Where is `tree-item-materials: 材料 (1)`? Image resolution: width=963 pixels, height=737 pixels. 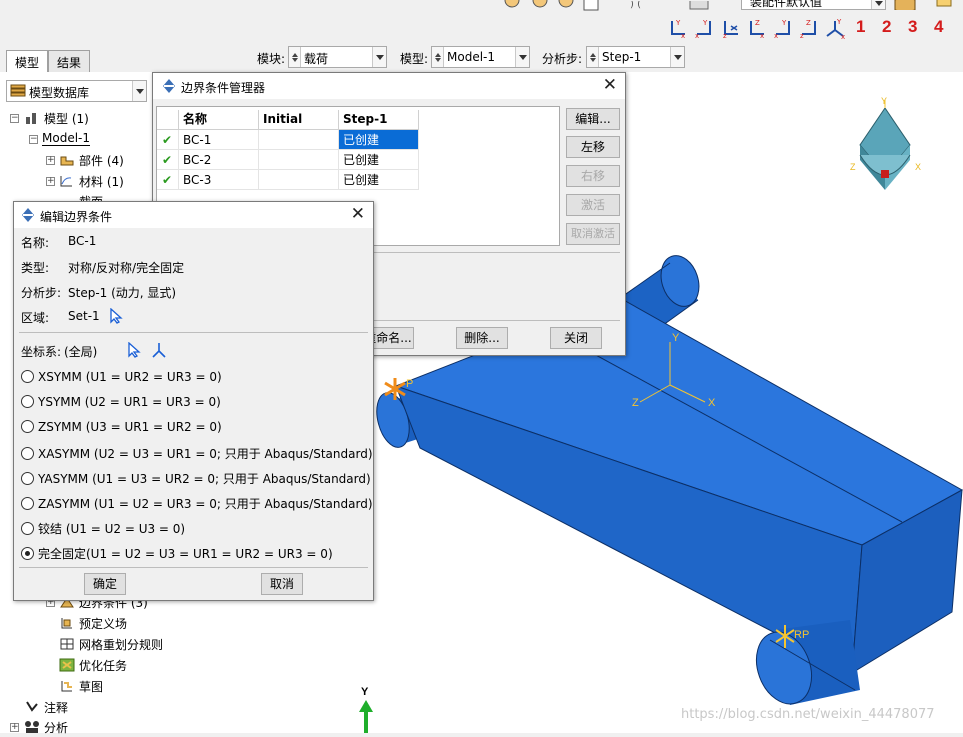
tree-item-materials: 材料 (1) is located at coordinates (91, 181).